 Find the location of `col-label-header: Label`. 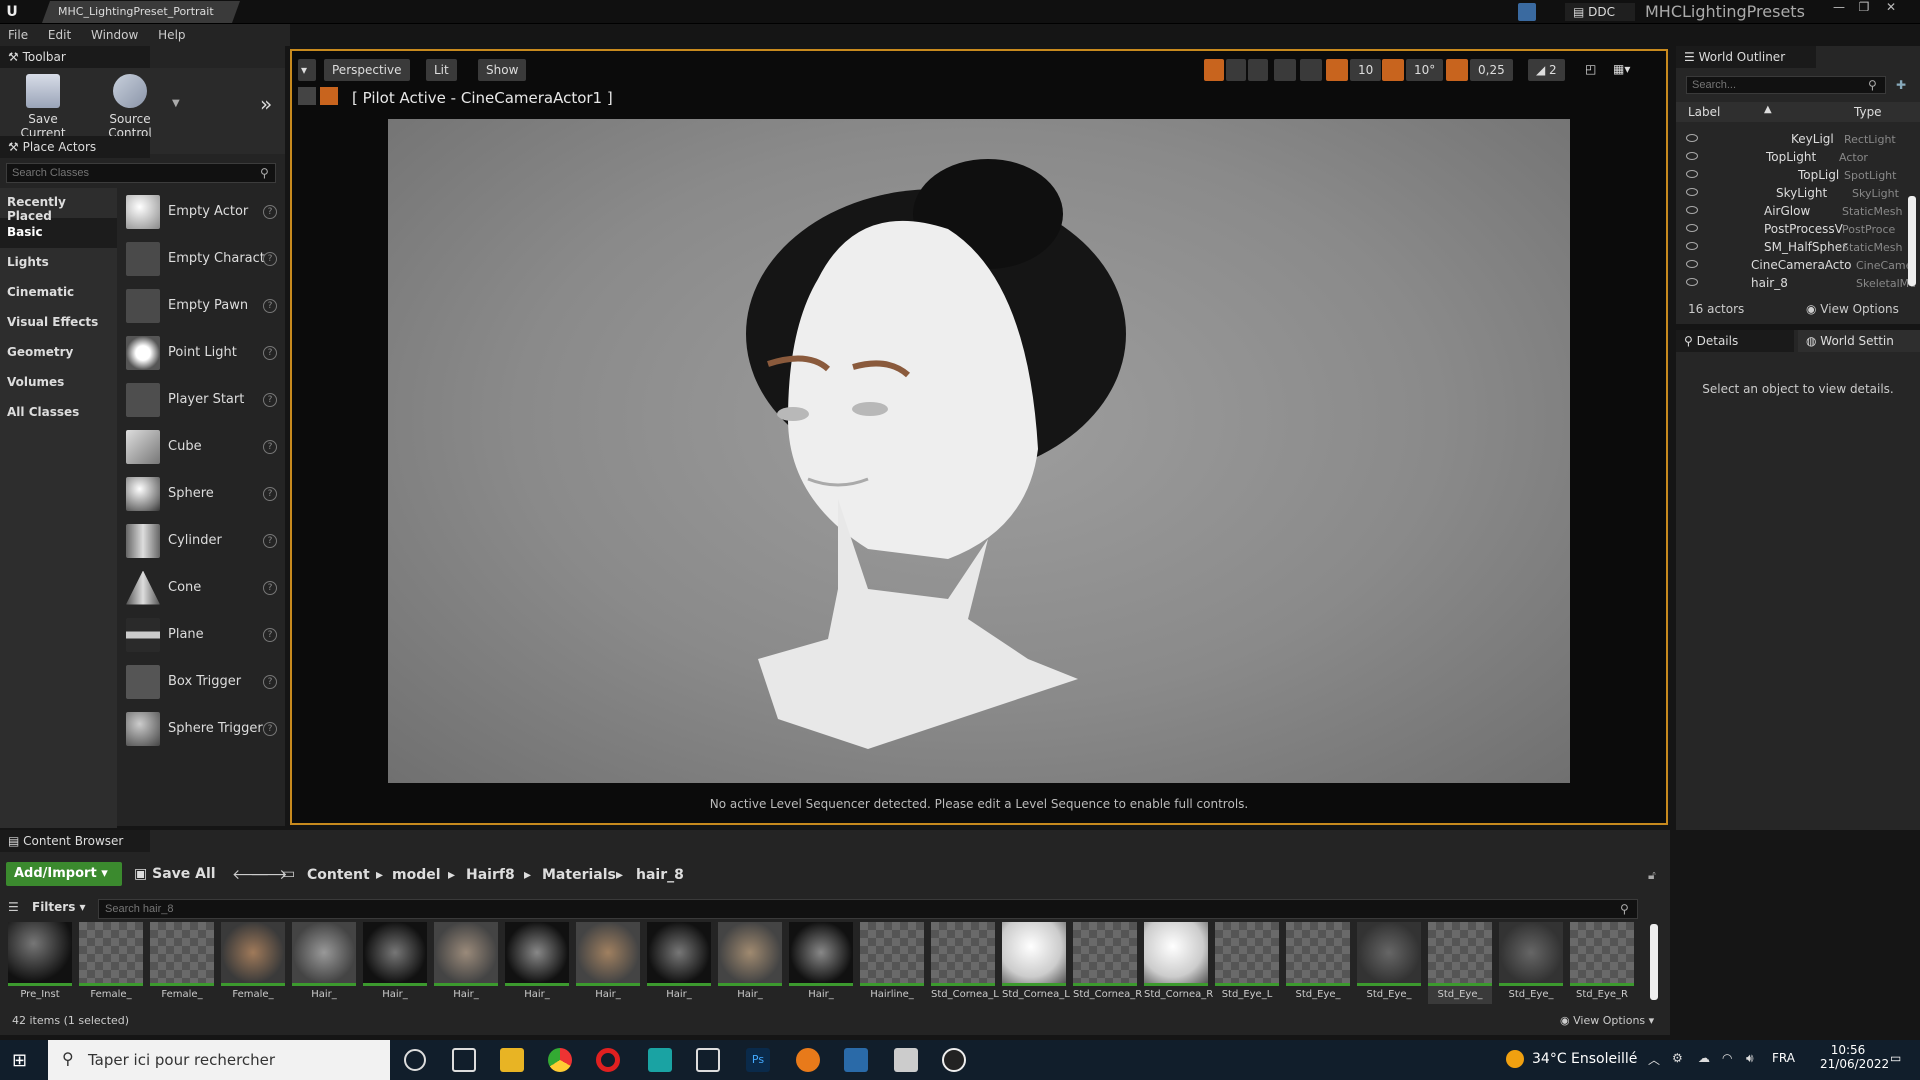

col-label-header: Label is located at coordinates (1704, 112).